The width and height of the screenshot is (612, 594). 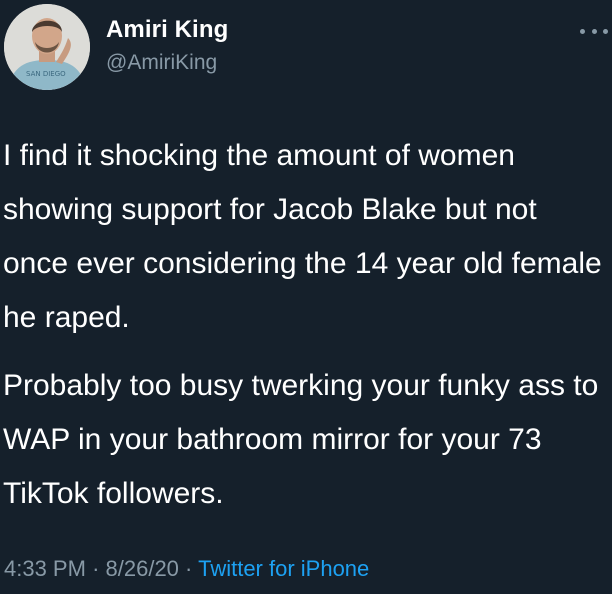 I want to click on profile-photo-icon: SAN DIEGO, so click(x=47, y=47).